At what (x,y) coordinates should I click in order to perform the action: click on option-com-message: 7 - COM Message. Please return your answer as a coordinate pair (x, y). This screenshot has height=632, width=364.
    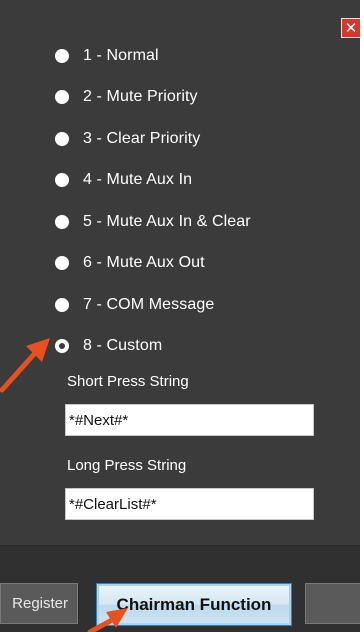
    Looking at the image, I should click on (134, 305).